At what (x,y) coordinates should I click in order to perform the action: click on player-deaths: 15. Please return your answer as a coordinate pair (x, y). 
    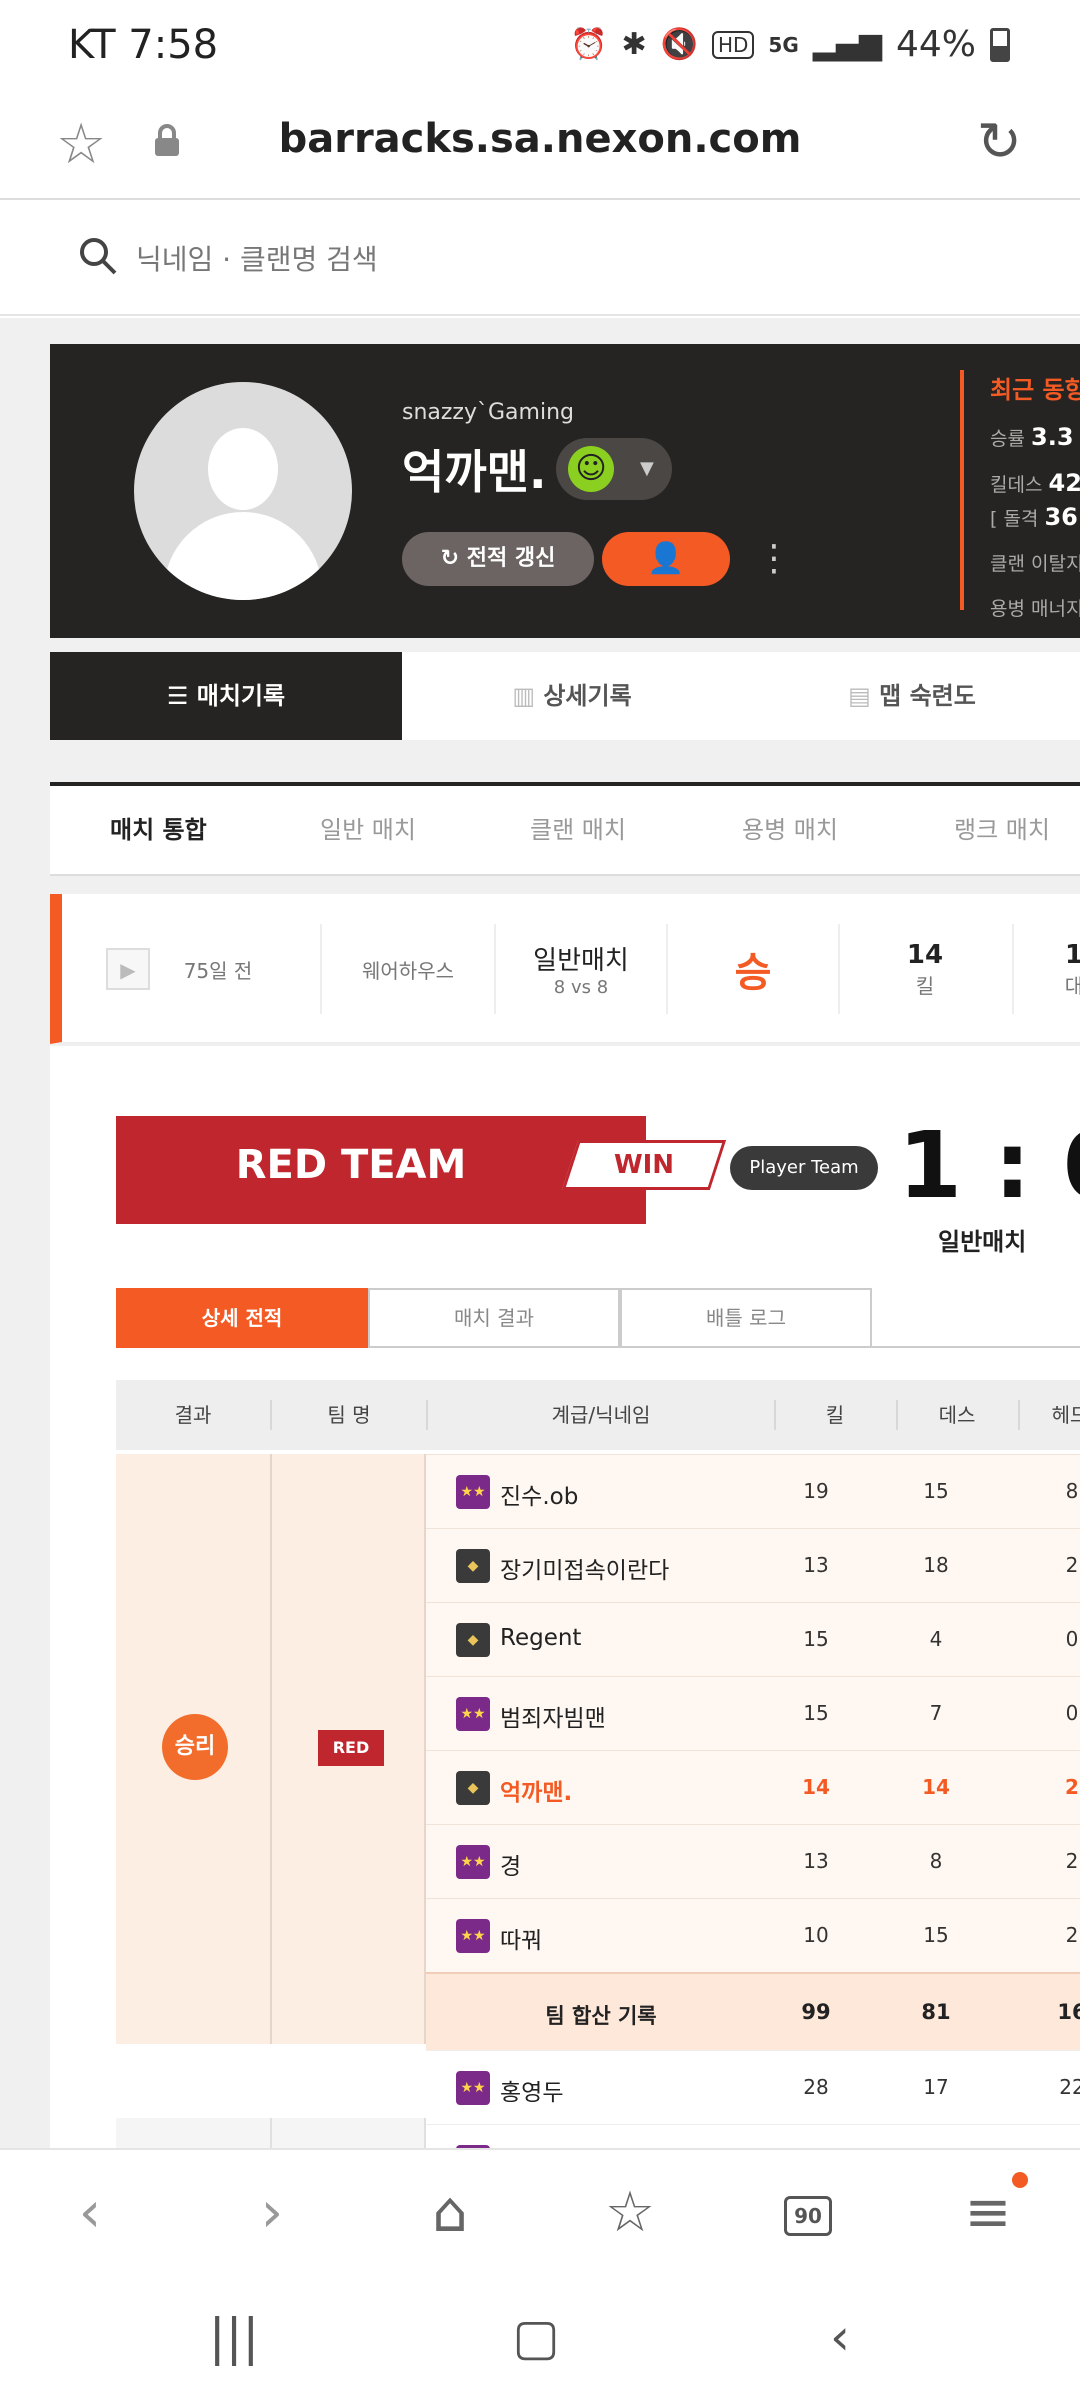
    Looking at the image, I should click on (936, 1935).